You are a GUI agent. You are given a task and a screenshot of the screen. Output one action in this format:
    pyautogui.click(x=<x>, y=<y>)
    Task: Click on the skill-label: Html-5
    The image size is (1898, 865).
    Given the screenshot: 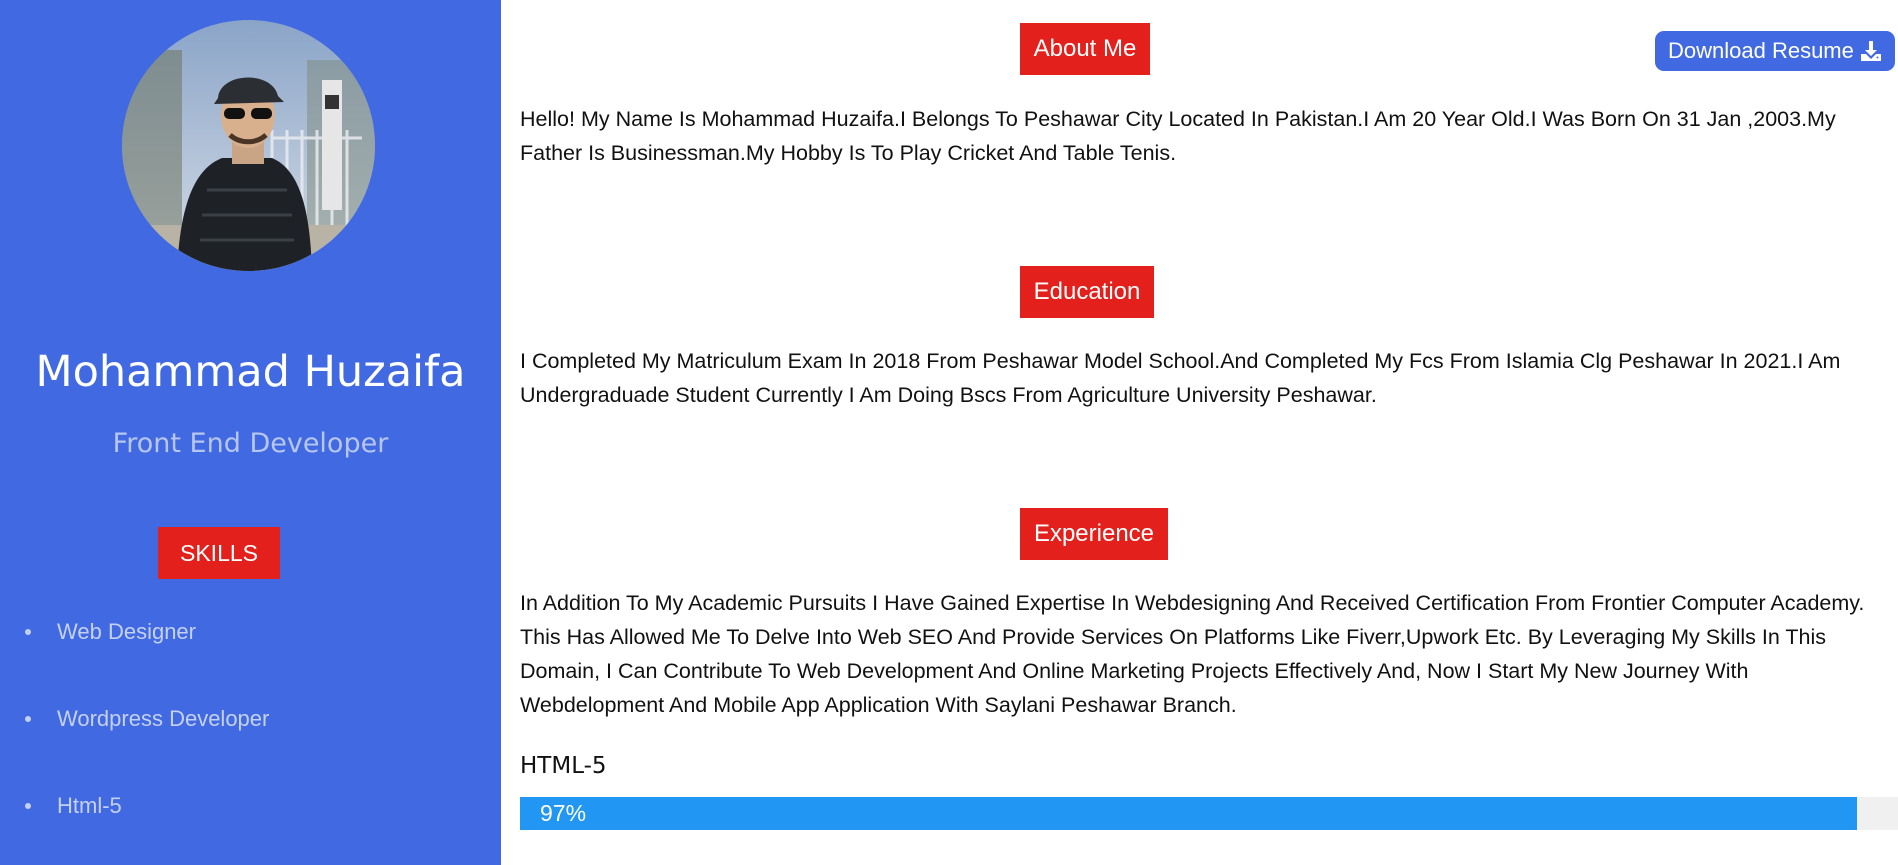 What is the action you would take?
    pyautogui.click(x=89, y=805)
    